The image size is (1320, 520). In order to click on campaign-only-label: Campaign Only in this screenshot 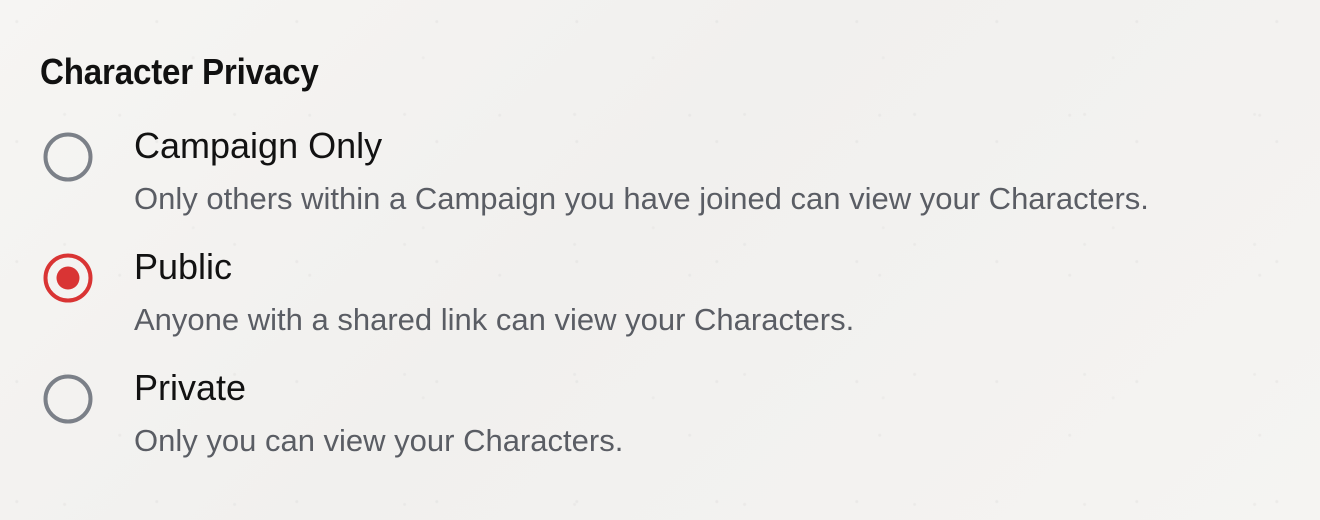, I will do `click(641, 146)`.